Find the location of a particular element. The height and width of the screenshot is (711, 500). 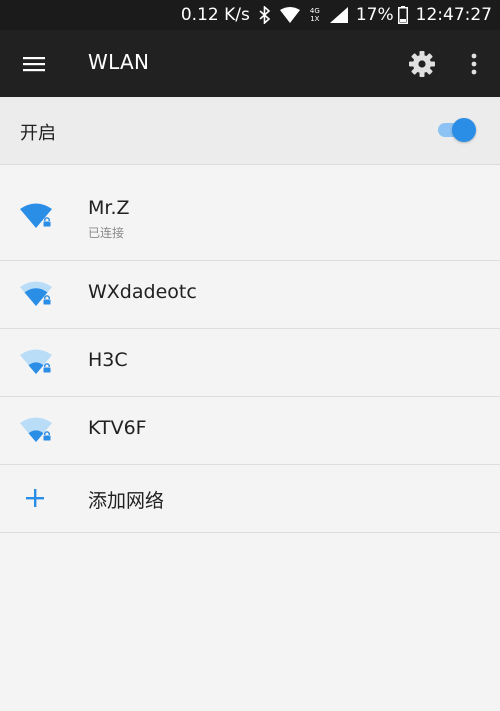

overflow-menu-button is located at coordinates (474, 64).